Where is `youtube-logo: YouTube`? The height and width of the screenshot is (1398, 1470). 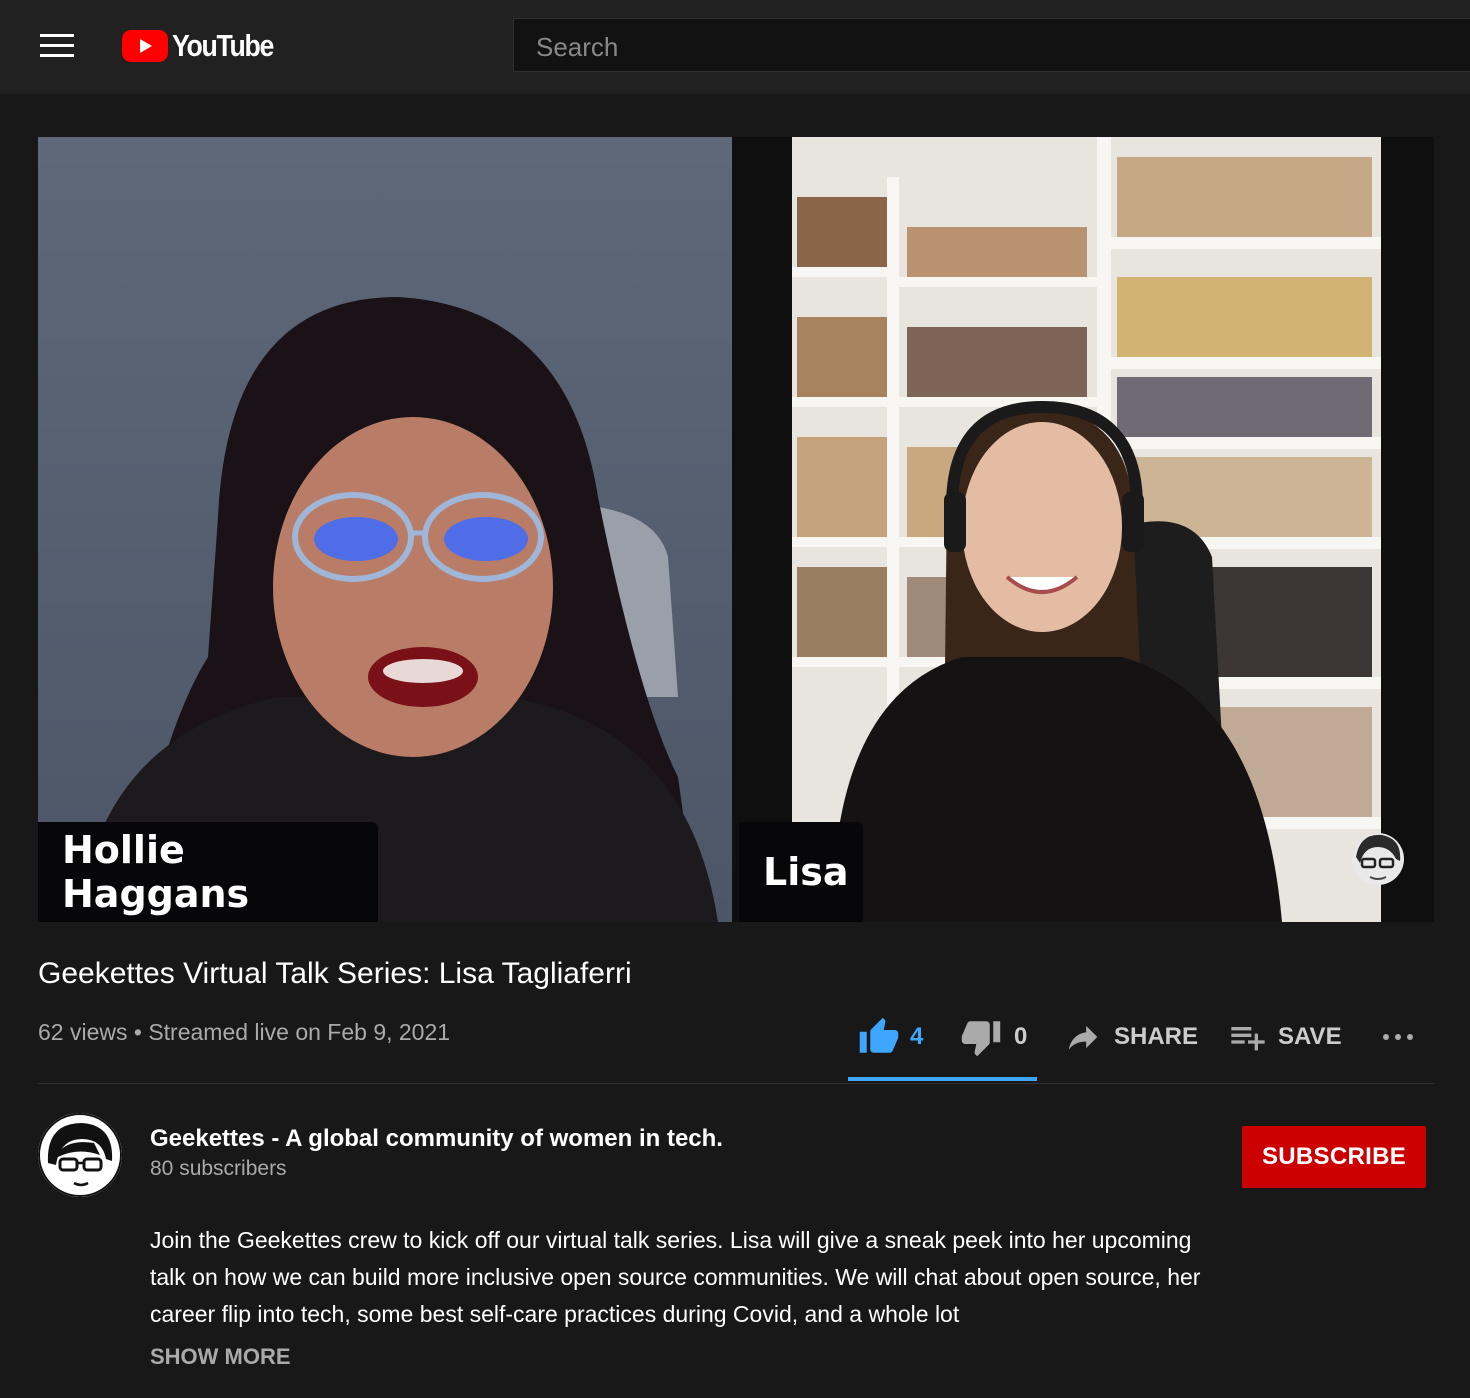
youtube-logo: YouTube is located at coordinates (206, 46).